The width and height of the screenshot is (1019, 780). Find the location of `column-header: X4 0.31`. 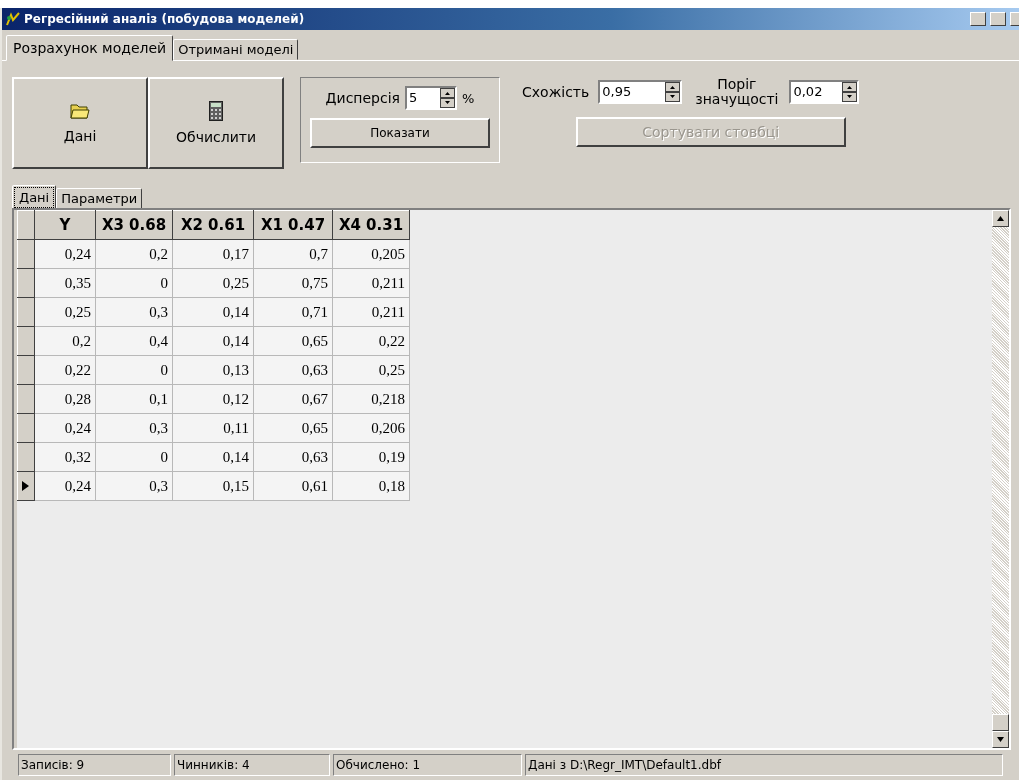

column-header: X4 0.31 is located at coordinates (371, 225).